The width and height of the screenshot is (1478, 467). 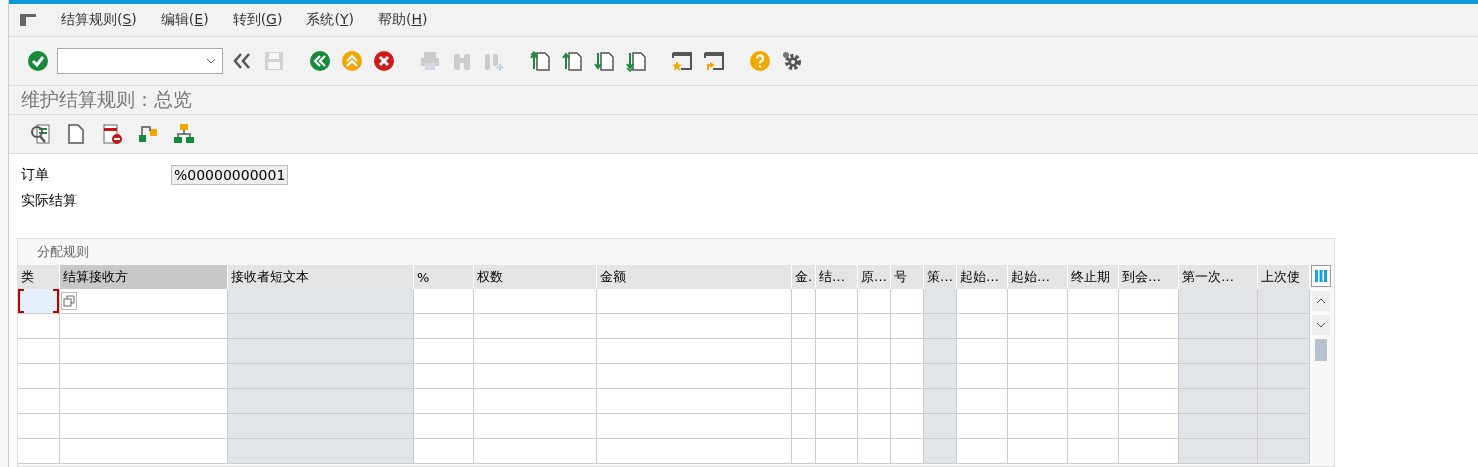 What do you see at coordinates (99, 20) in the screenshot?
I see `menu-item: 结算规则(S)` at bounding box center [99, 20].